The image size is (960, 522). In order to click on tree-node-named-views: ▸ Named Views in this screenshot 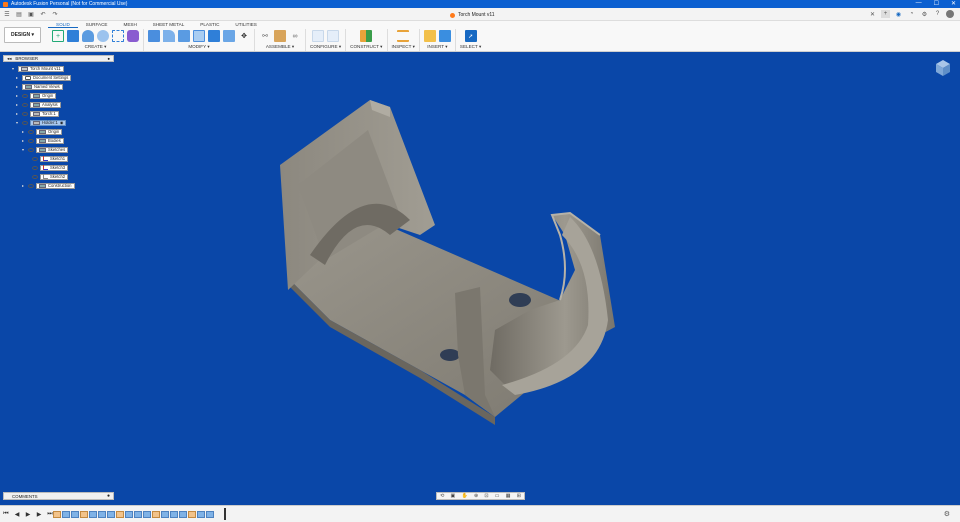, I will do `click(39, 86)`.